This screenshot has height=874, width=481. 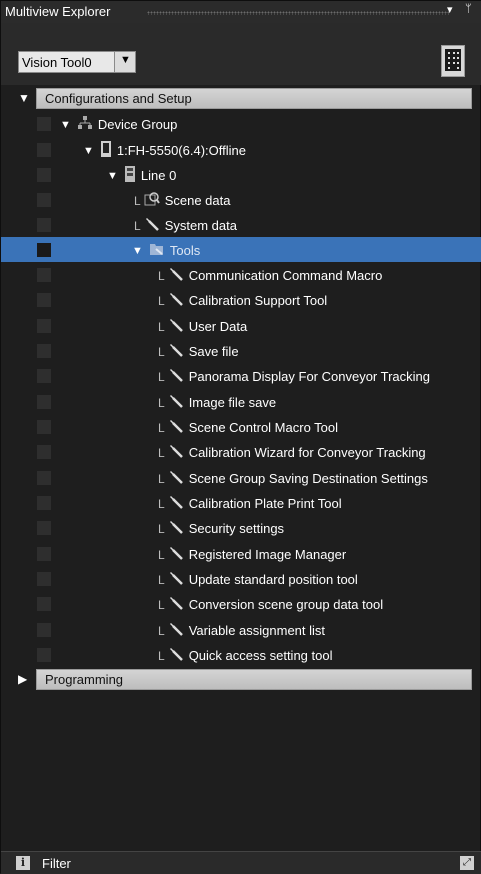 What do you see at coordinates (241, 174) in the screenshot?
I see `tree-item-line: ▼ Line 0` at bounding box center [241, 174].